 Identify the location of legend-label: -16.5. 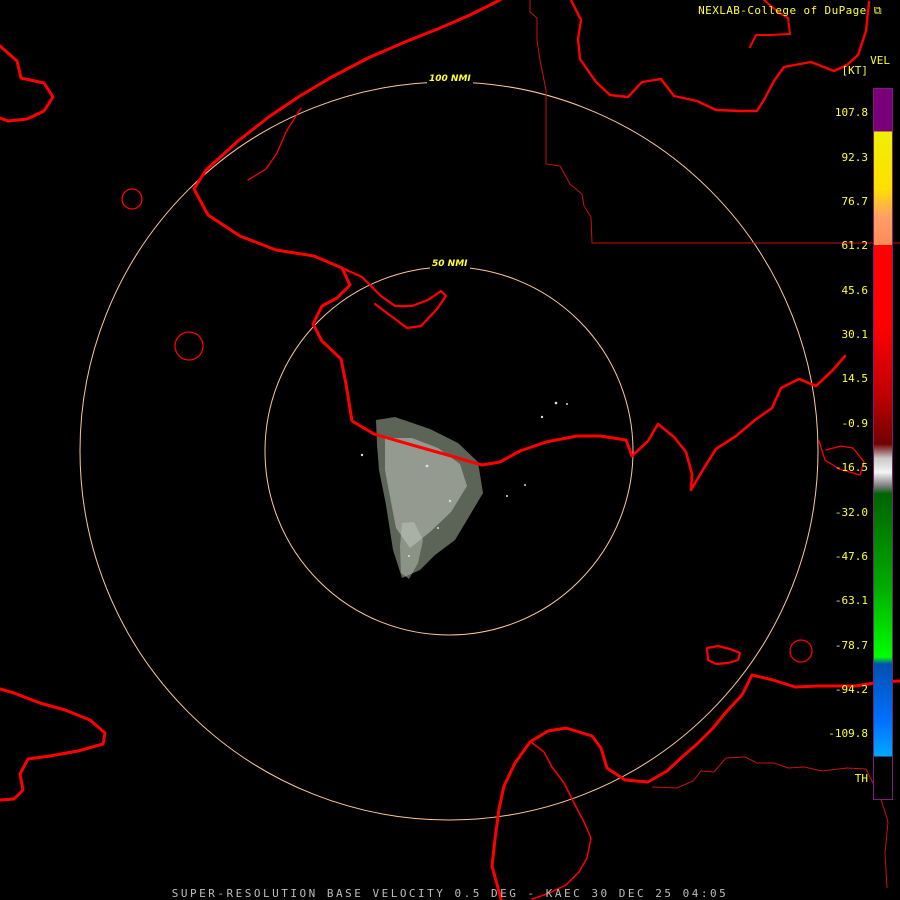
(851, 467).